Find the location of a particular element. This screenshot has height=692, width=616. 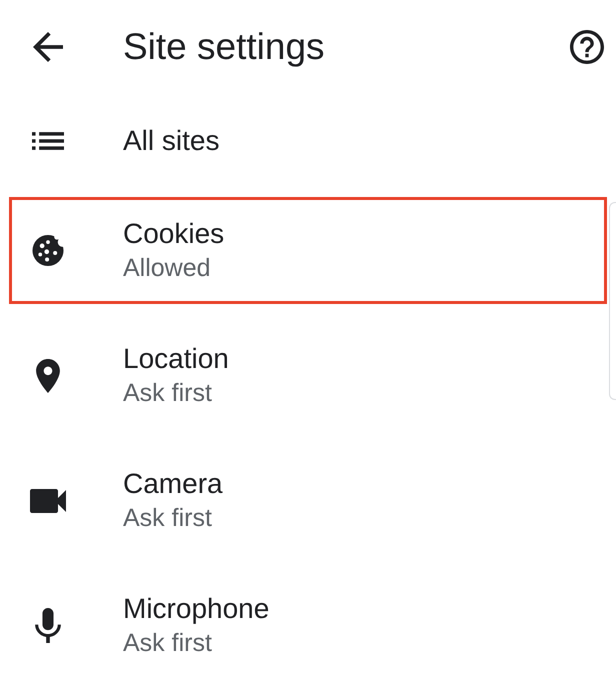

page-title: Site settings is located at coordinates (224, 47).